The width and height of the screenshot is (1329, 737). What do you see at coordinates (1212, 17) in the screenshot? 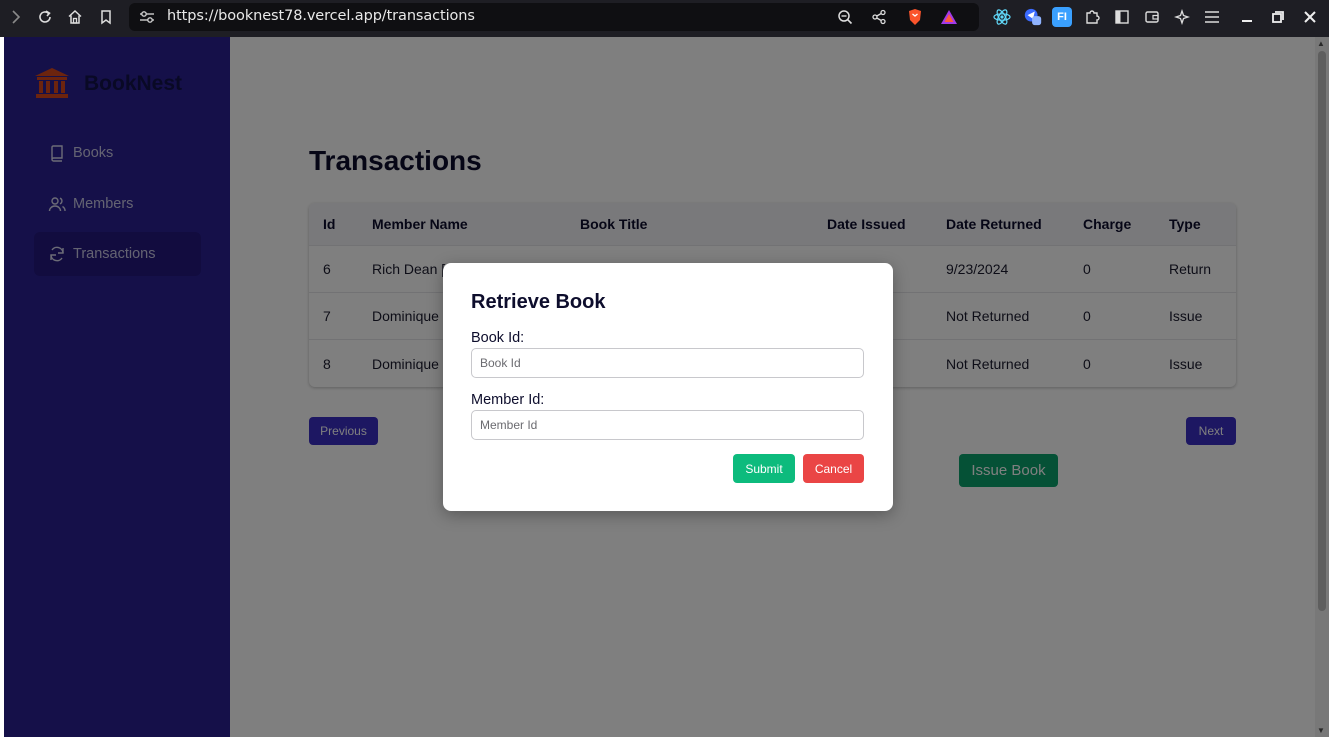
I see `menu-icon` at bounding box center [1212, 17].